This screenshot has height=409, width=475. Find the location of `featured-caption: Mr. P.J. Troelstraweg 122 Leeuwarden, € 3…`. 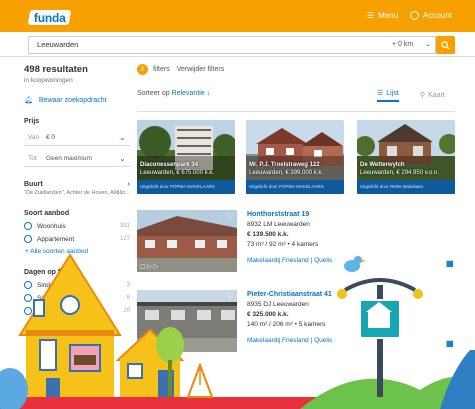

featured-caption: Mr. P.J. Troelstraweg 122 Leeuwarden, € 3… is located at coordinates (286, 169).